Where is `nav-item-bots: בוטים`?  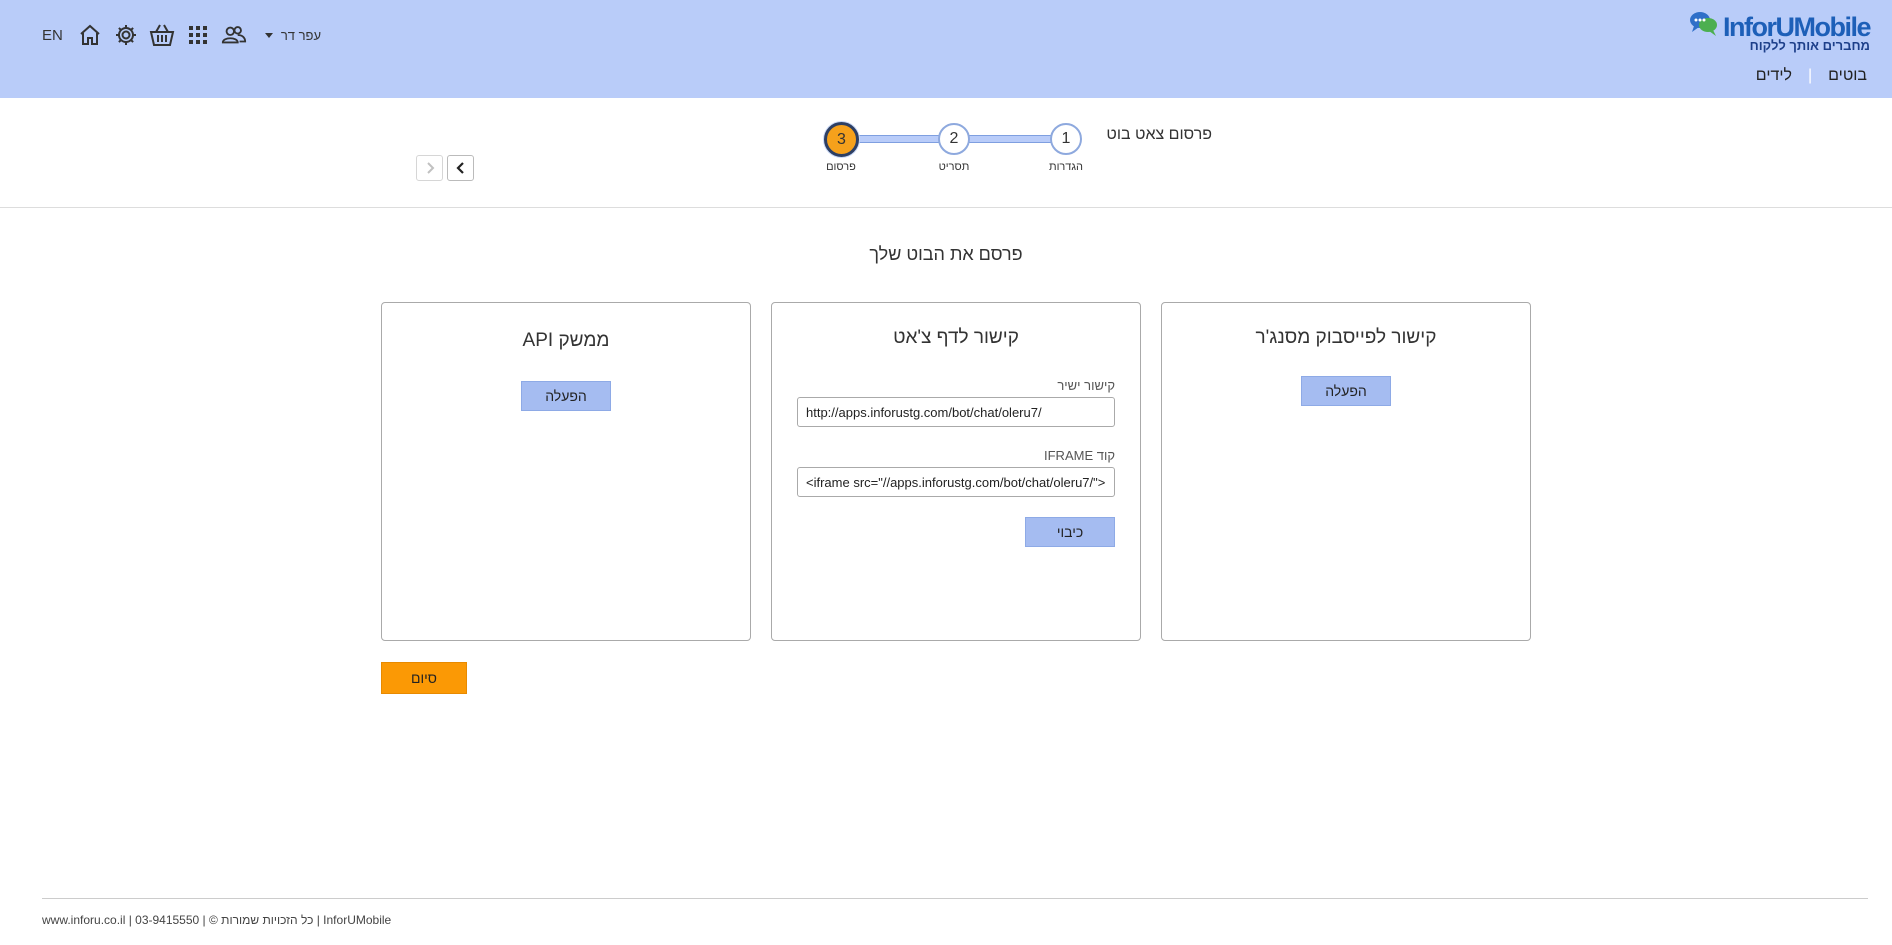 nav-item-bots: בוטים is located at coordinates (1847, 76).